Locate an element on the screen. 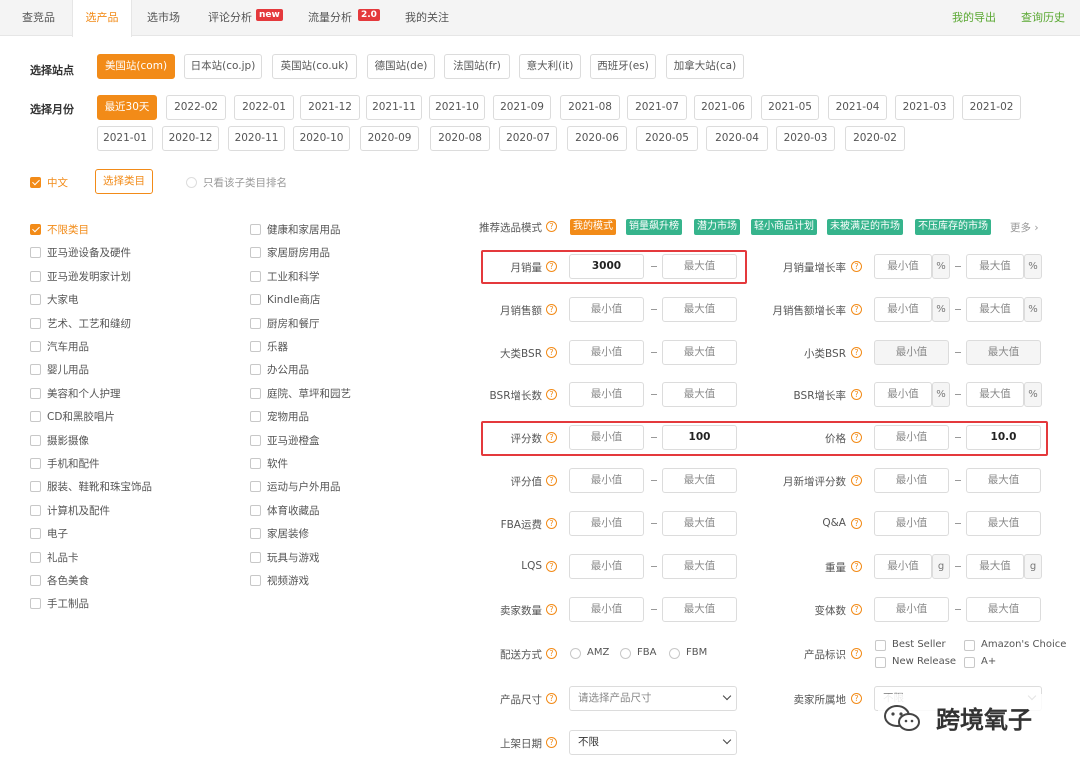 The image size is (1080, 763). month-option: 最近30天 is located at coordinates (127, 107).